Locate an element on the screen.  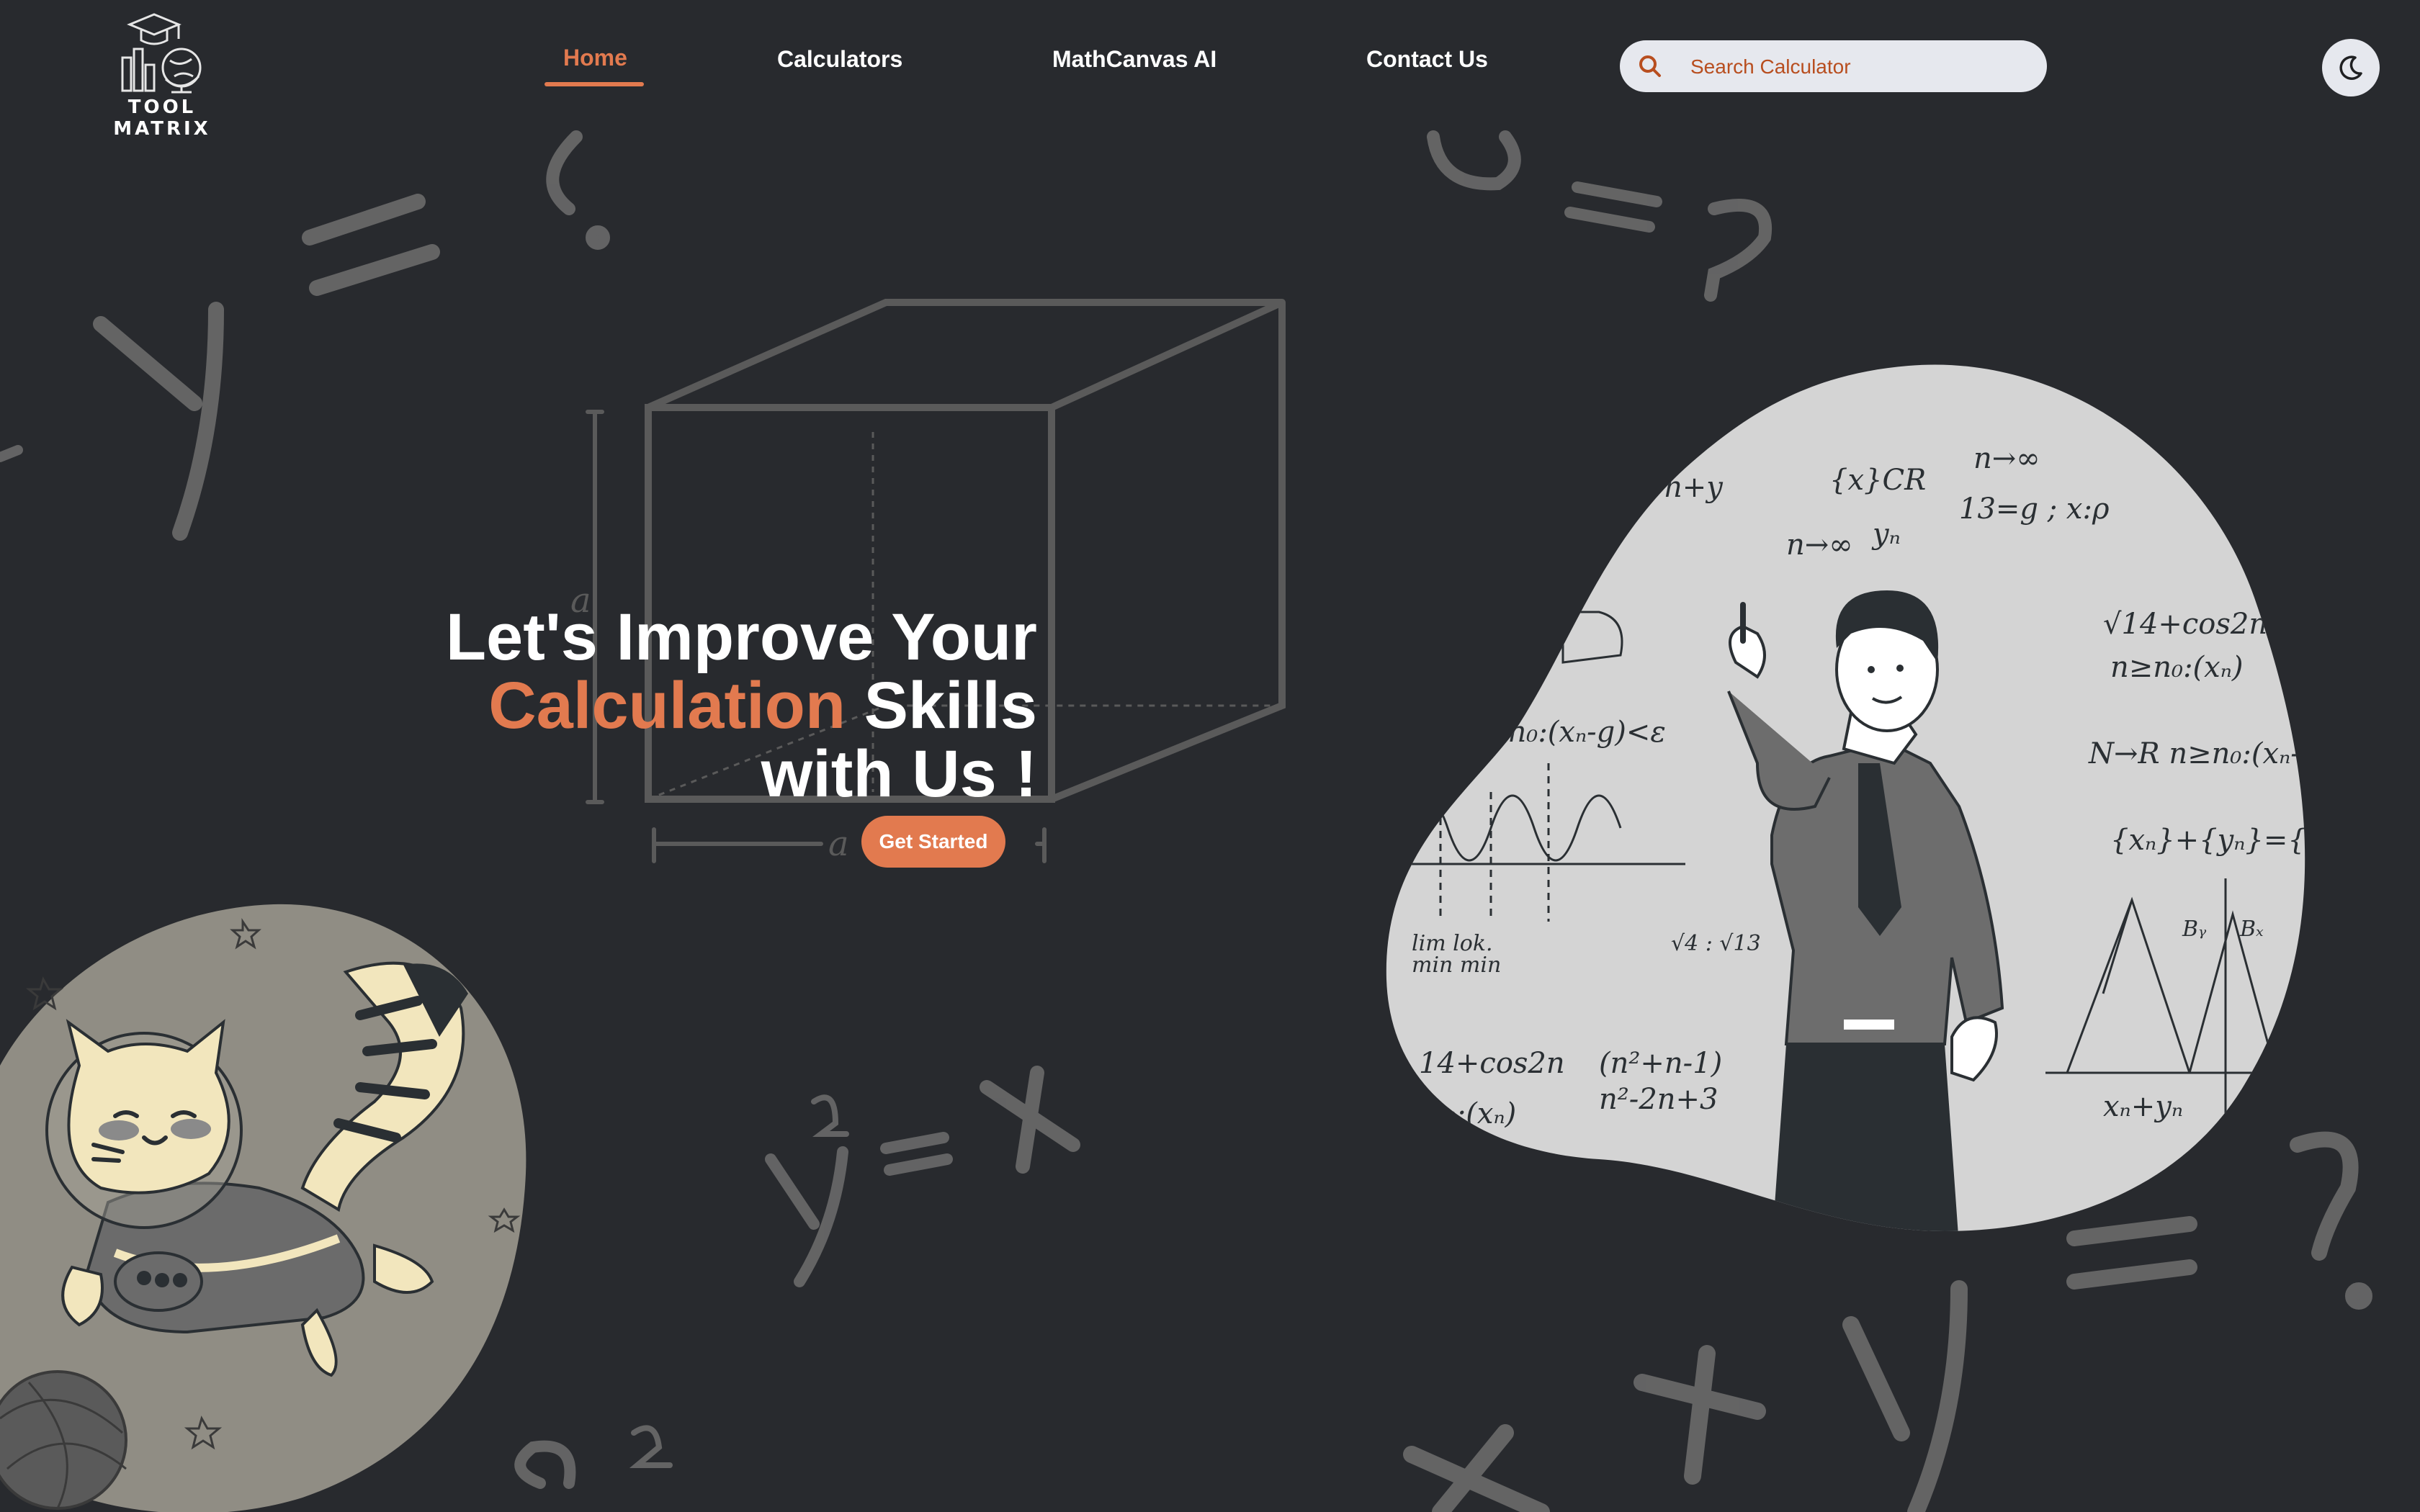
svg-text: {xₙ}+{yₙ}={xₙ+yₙ} is located at coordinates (2229, 840).